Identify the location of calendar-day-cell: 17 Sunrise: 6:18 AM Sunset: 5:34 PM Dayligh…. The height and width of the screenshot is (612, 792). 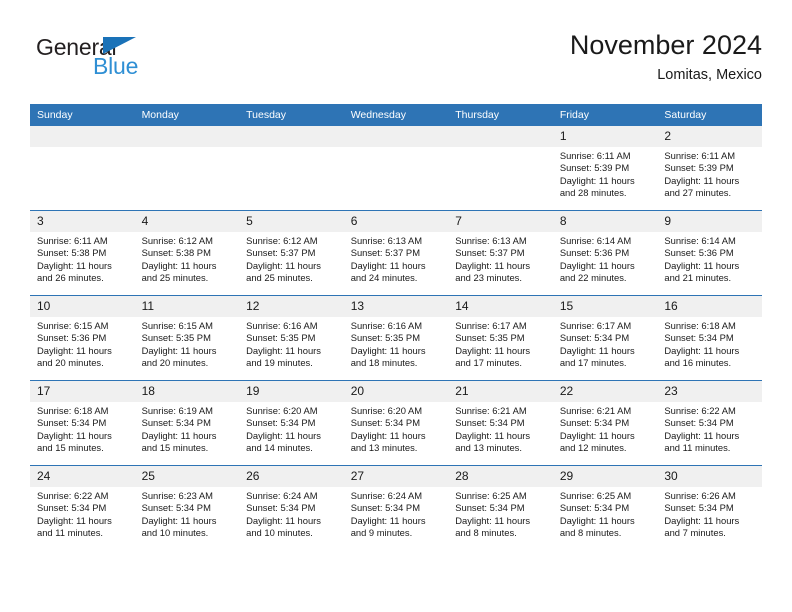
(82, 423).